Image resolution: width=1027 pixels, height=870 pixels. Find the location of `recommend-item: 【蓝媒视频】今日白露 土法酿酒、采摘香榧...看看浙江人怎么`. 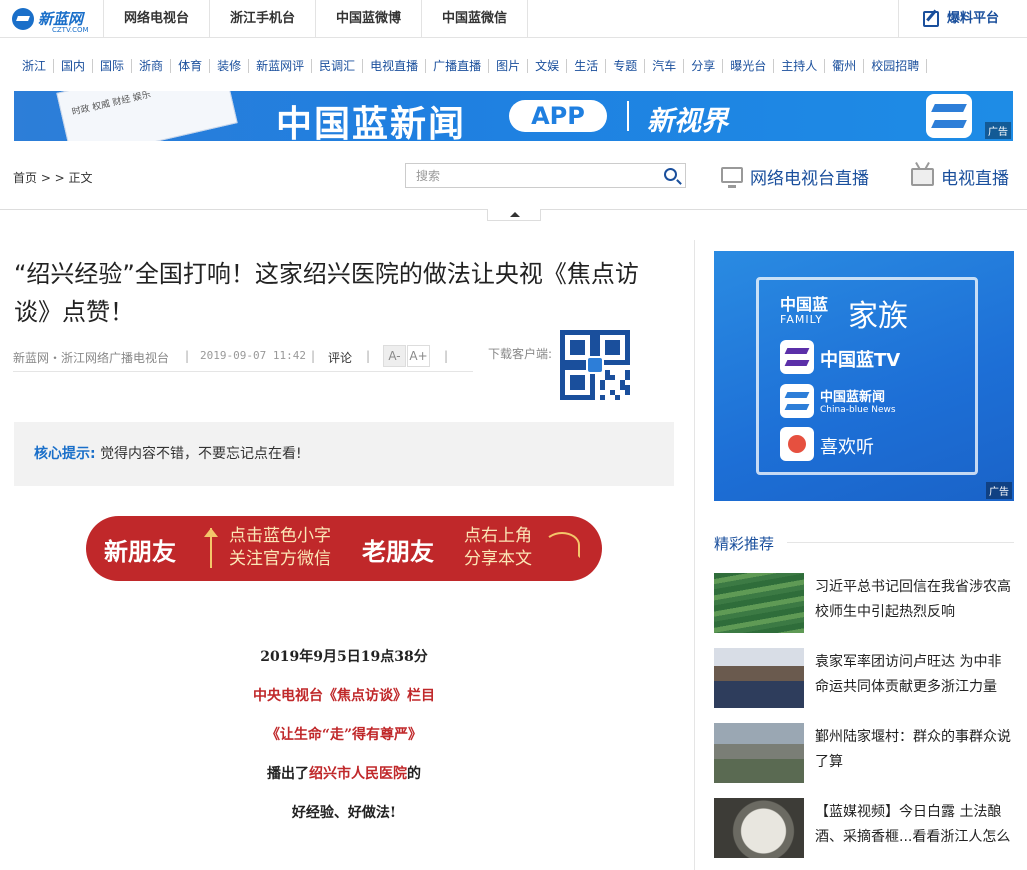

recommend-item: 【蓝媒视频】今日白露 土法酿酒、采摘香榧...看看浙江人怎么 is located at coordinates (864, 828).